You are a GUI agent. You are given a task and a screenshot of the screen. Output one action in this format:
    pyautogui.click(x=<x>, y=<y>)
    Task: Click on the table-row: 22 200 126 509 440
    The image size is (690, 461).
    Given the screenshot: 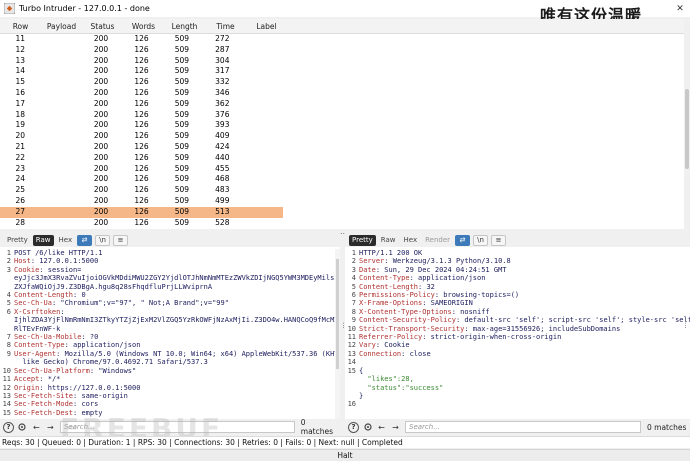 What is the action you would take?
    pyautogui.click(x=141, y=158)
    